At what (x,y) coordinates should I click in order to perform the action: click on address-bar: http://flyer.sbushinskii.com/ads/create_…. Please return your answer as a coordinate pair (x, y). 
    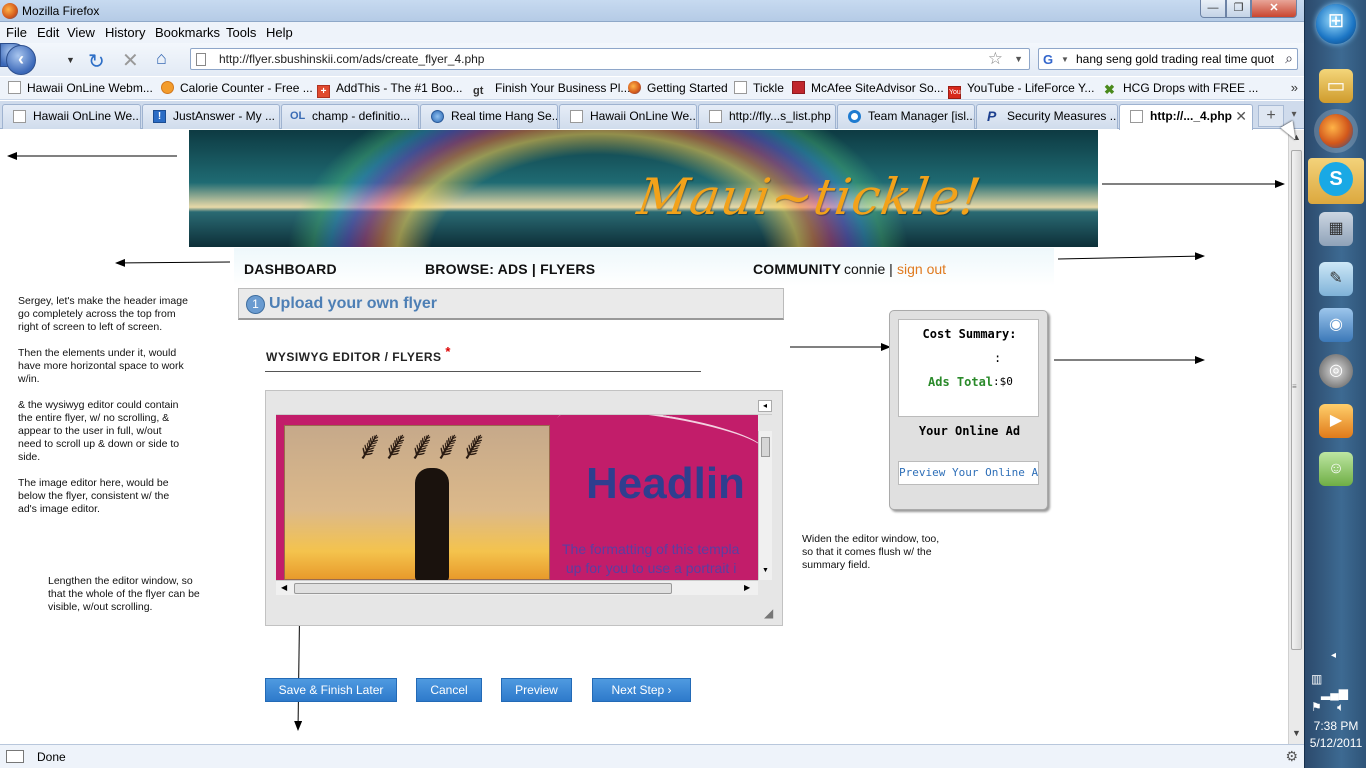
    Looking at the image, I should click on (610, 59).